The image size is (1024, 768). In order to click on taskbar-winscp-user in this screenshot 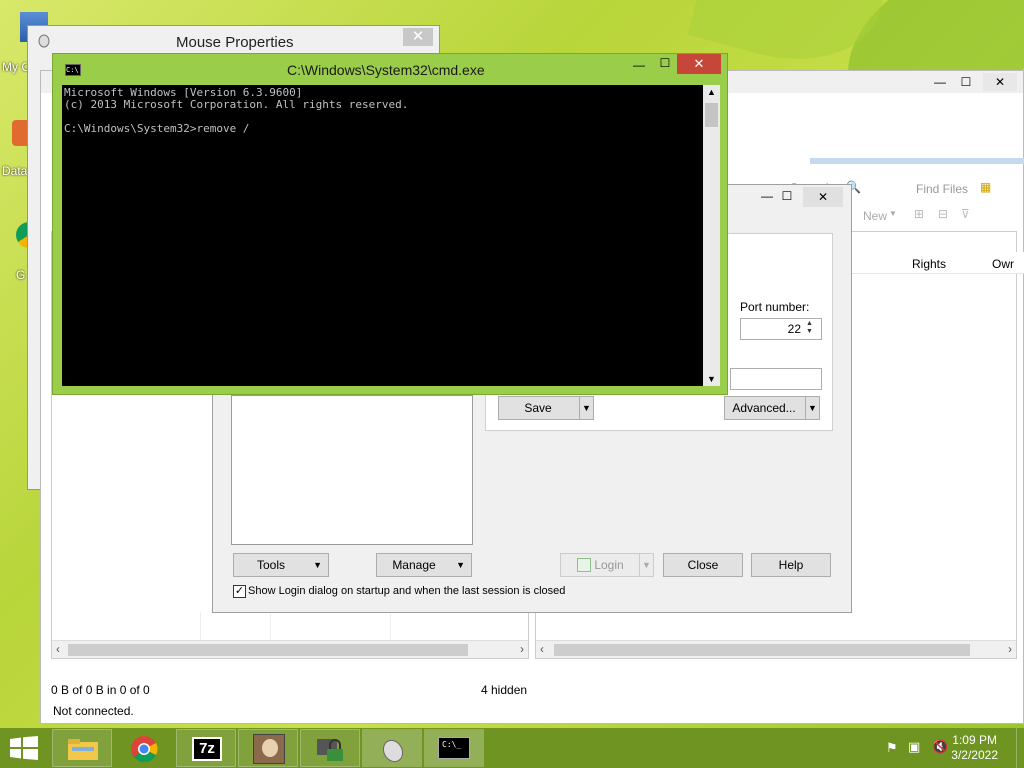, I will do `click(268, 748)`.